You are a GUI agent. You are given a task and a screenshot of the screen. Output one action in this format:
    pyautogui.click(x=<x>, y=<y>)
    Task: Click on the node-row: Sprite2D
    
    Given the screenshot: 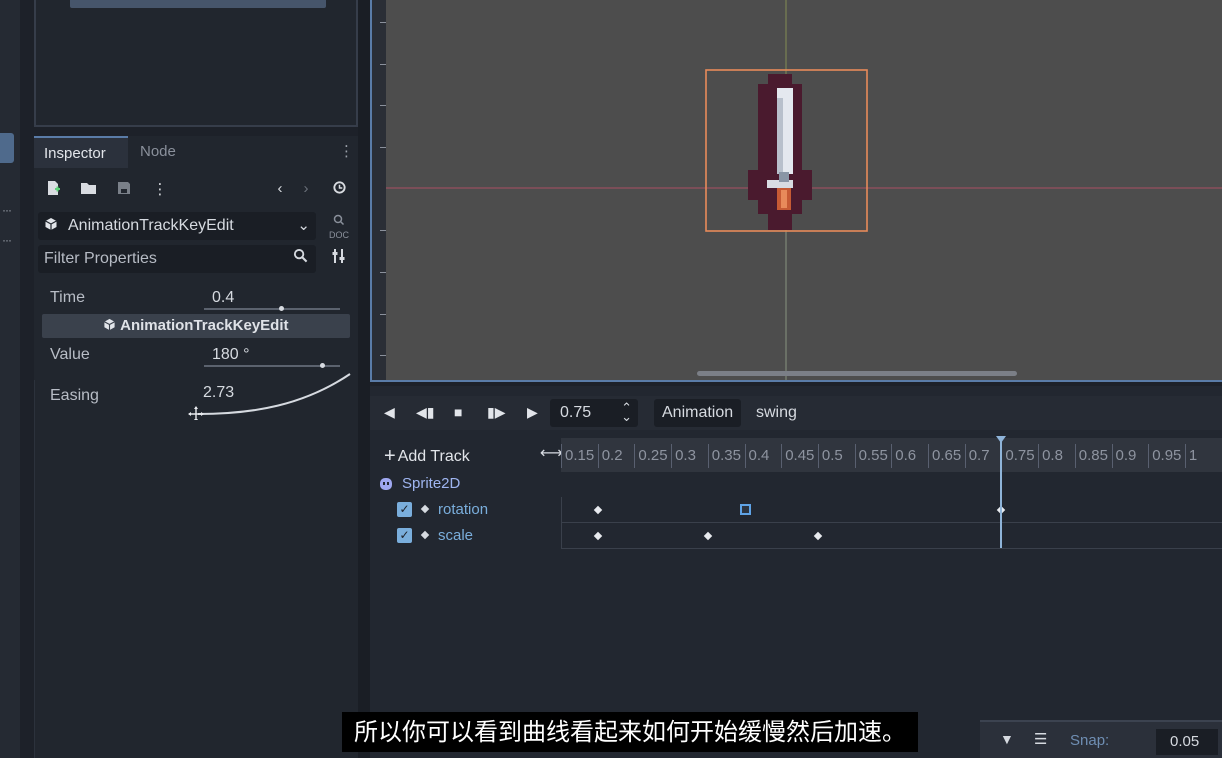 What is the action you would take?
    pyautogui.click(x=798, y=485)
    